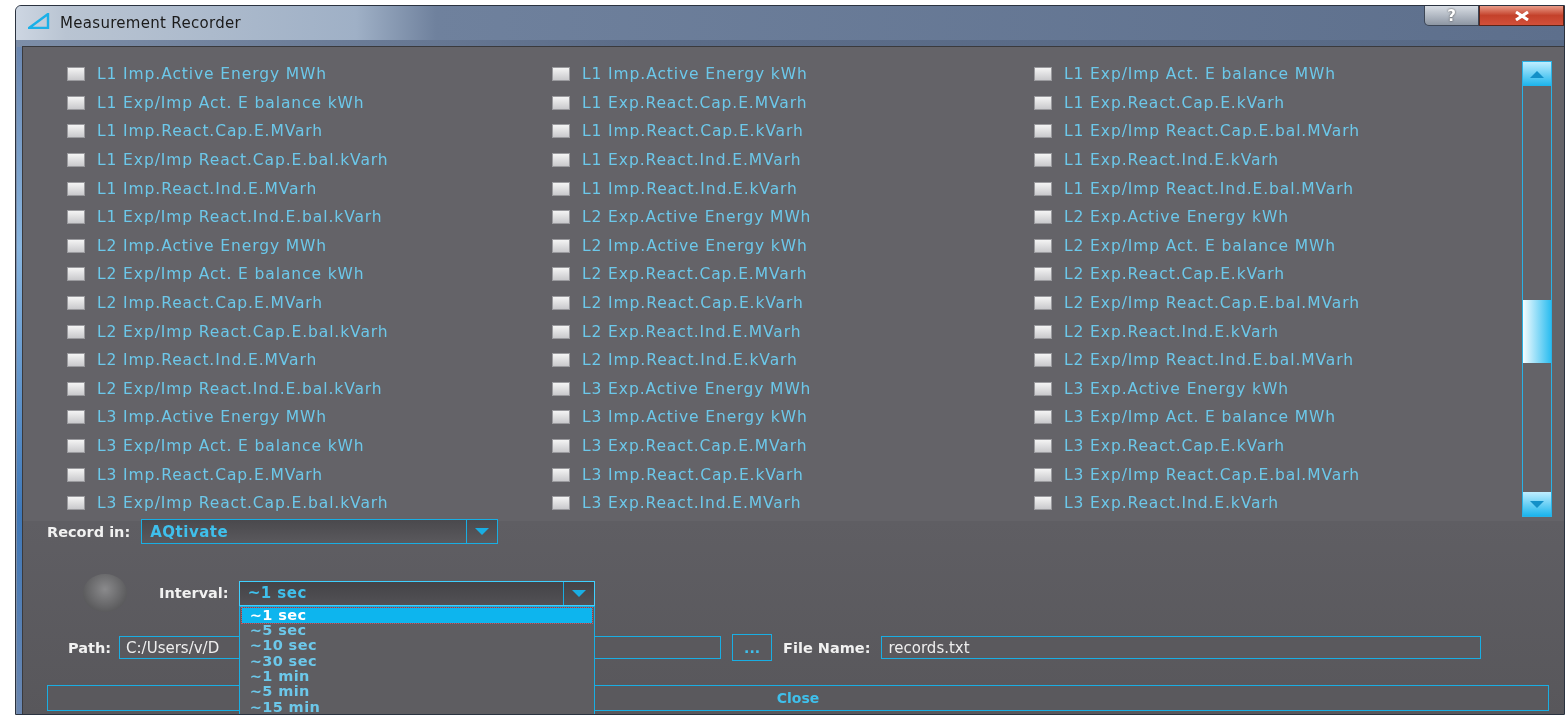 Image resolution: width=1565 pixels, height=715 pixels. Describe the element at coordinates (210, 303) in the screenshot. I see `checkbox-label: L2 Imp.React.Cap.E.MVarh` at that location.